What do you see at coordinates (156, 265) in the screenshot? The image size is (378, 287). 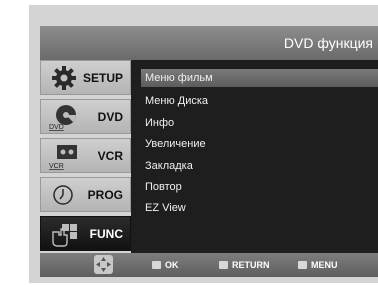 I see `ok-key-icon` at bounding box center [156, 265].